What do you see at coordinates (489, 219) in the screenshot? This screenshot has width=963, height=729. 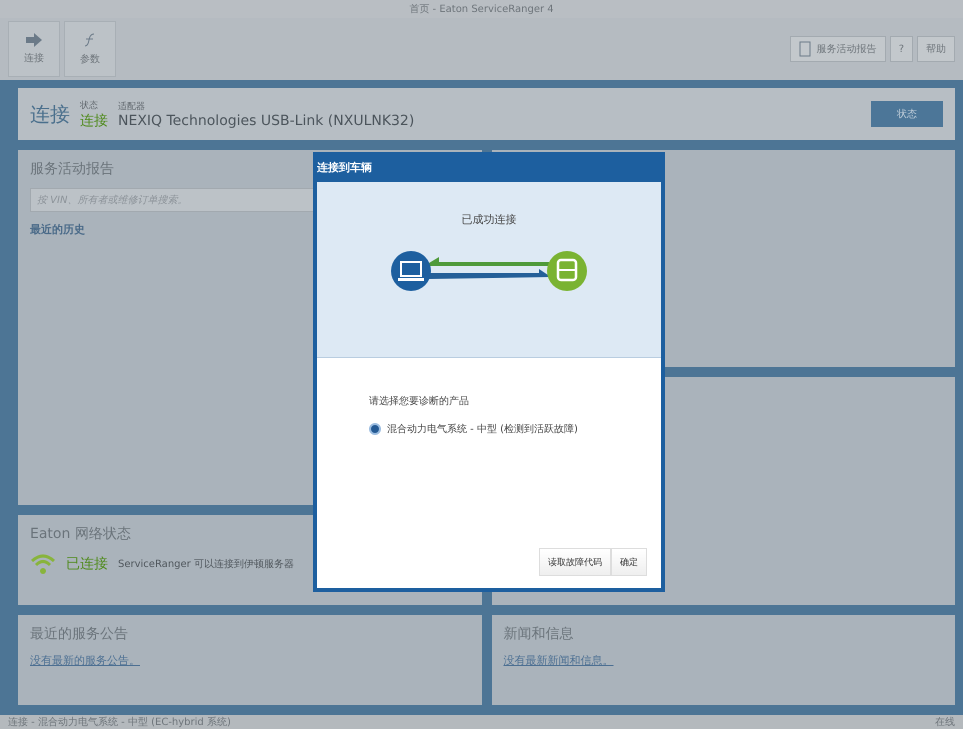 I see `success-message: 已成功连接` at bounding box center [489, 219].